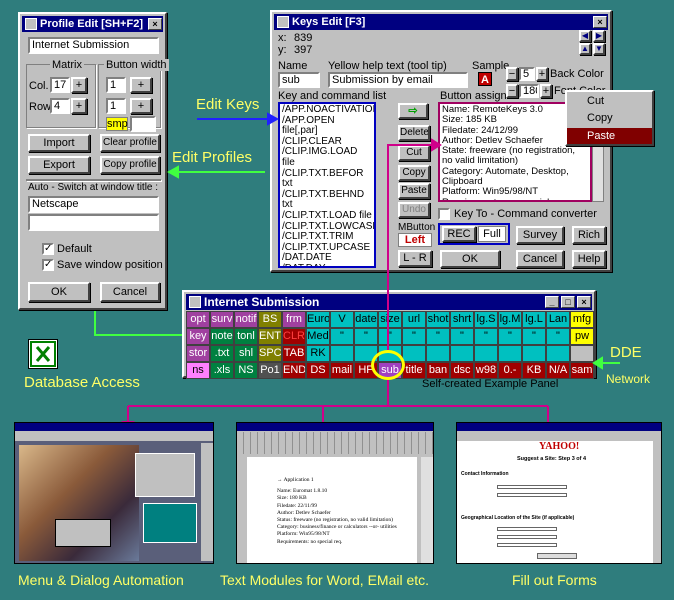 The image size is (674, 600). What do you see at coordinates (552, 459) in the screenshot?
I see `form-heading: Suggest a Site: Step 3 of 4` at bounding box center [552, 459].